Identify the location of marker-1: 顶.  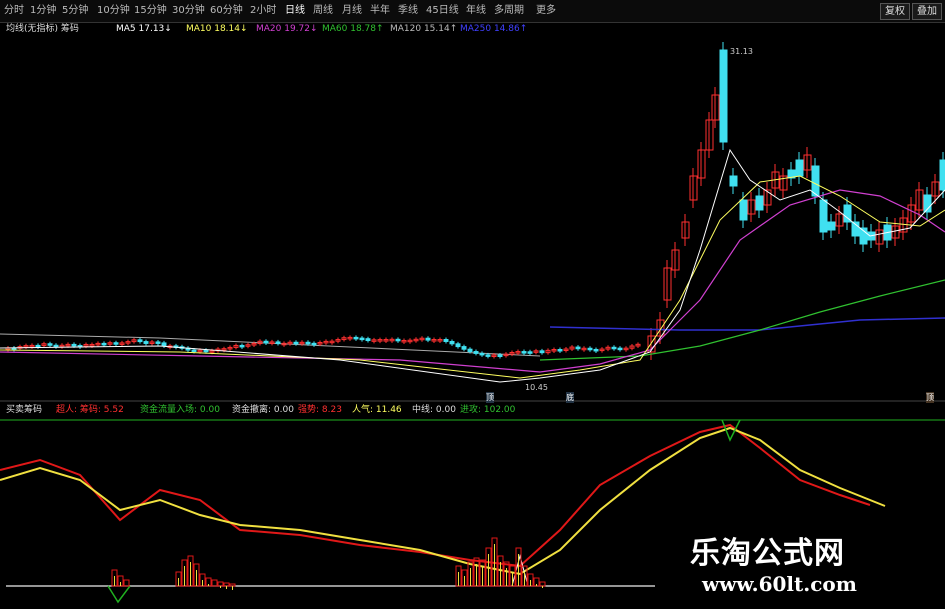
(490, 397).